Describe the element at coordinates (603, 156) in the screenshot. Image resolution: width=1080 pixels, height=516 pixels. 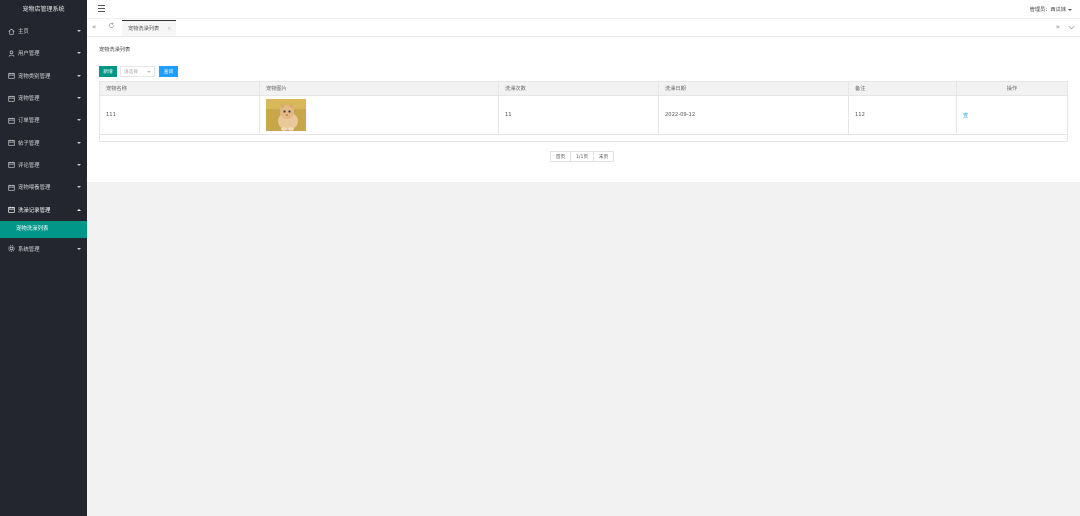
I see `last-page-button: 末页` at that location.